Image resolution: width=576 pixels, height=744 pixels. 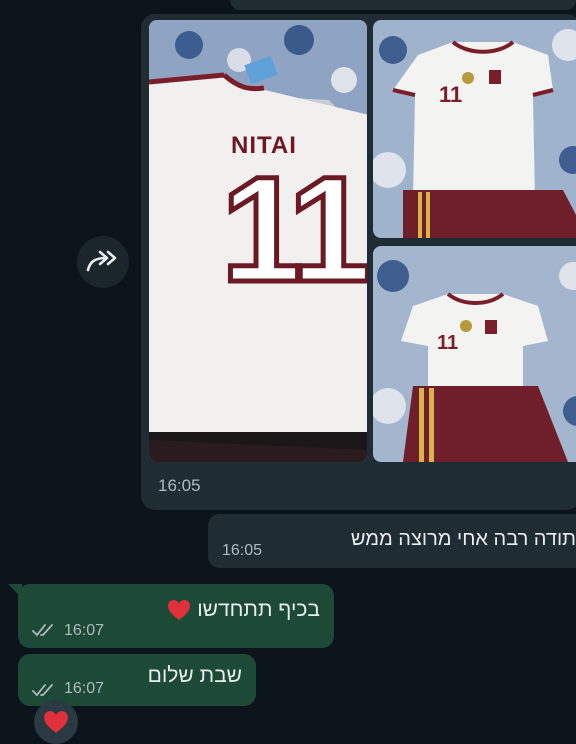 What do you see at coordinates (403, 5) in the screenshot?
I see `previous-message-bubble` at bounding box center [403, 5].